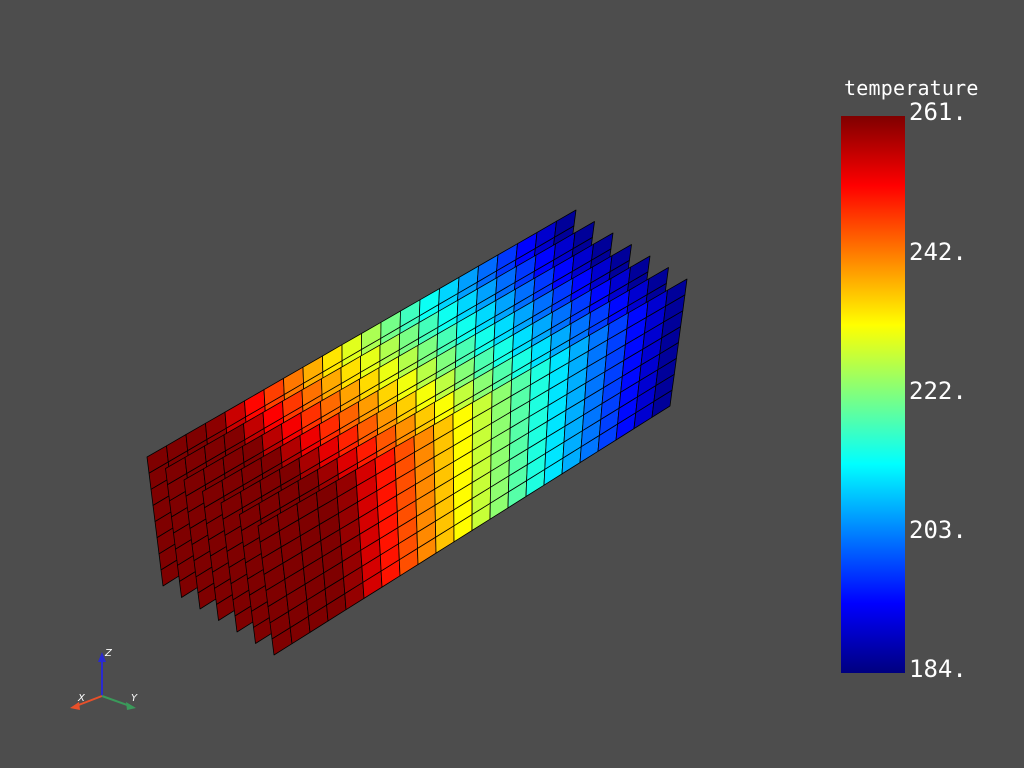 This screenshot has height=768, width=1024. Describe the element at coordinates (938, 669) in the screenshot. I see `scalar-bar-tick-label: 184.` at that location.